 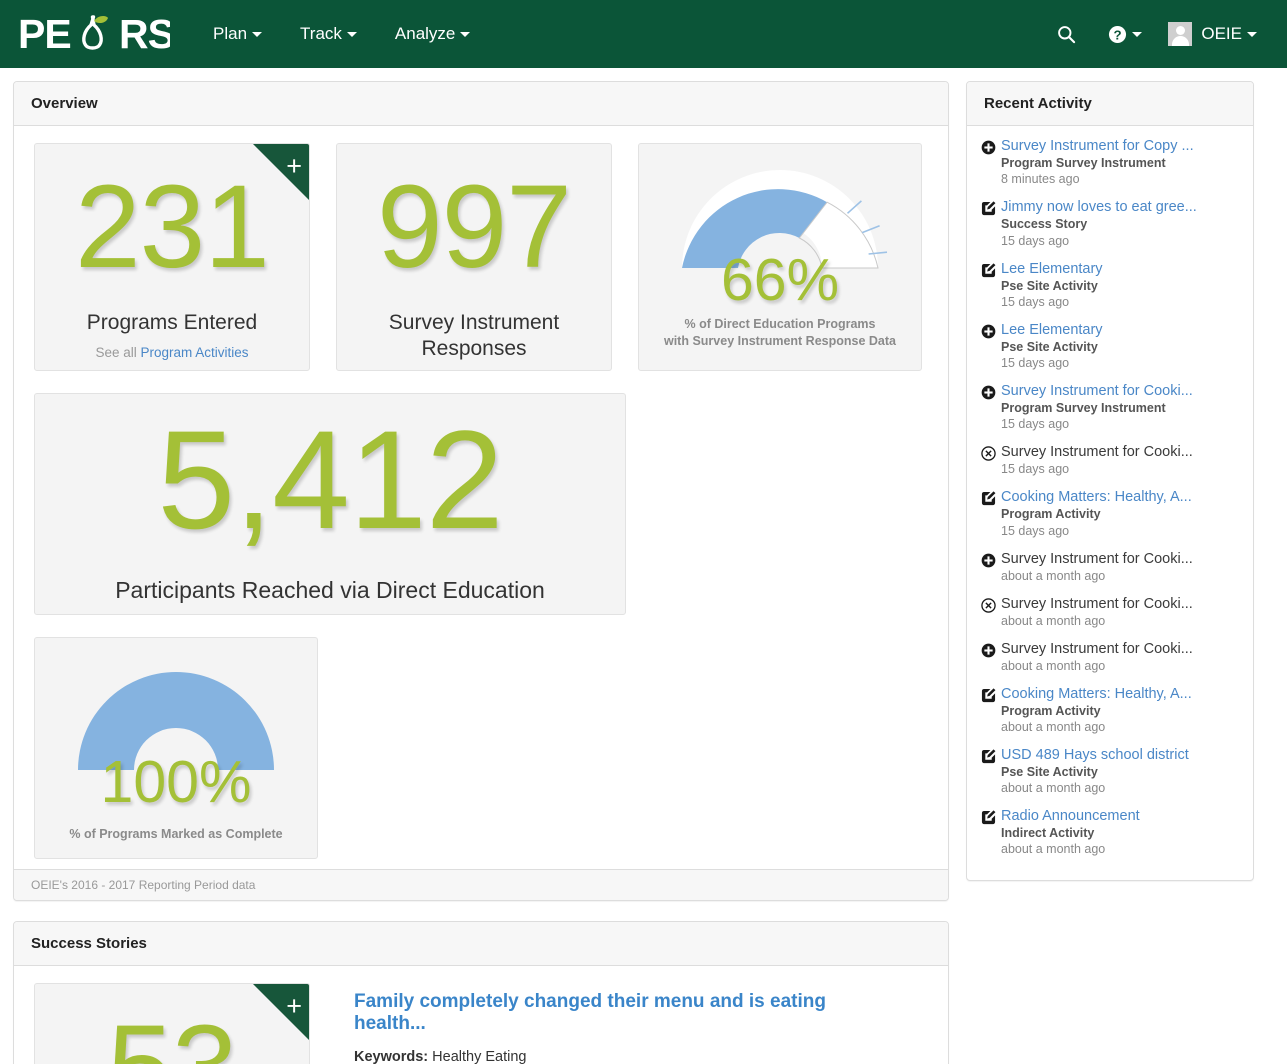 What do you see at coordinates (425, 33) in the screenshot?
I see `nav-item-analyze-label: Analyze` at bounding box center [425, 33].